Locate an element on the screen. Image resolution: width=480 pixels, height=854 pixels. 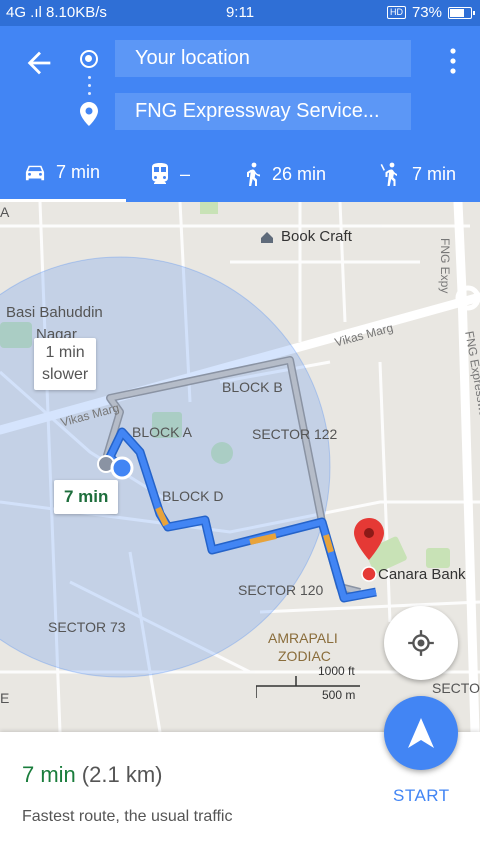
my-location-button is located at coordinates (421, 643).